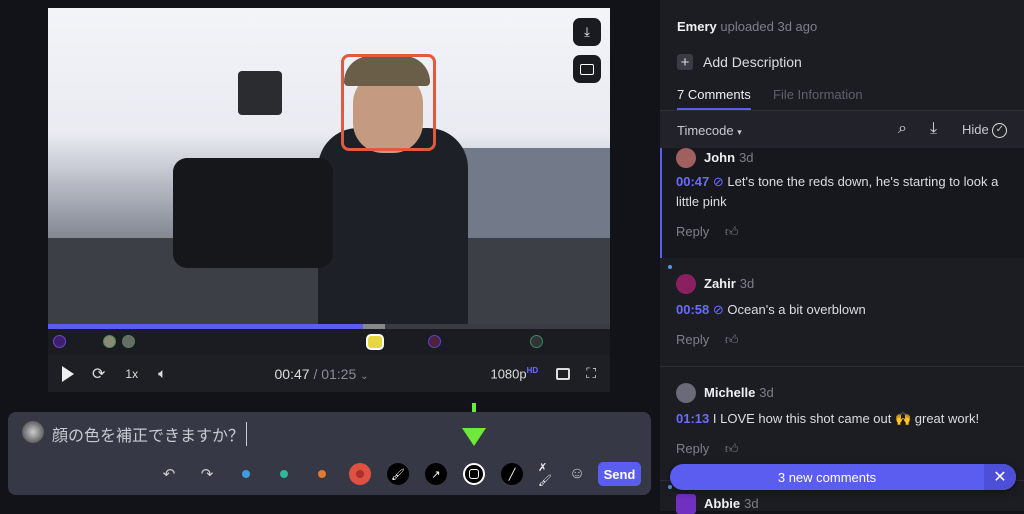 The height and width of the screenshot is (514, 1024). I want to click on brush-tool: 🖌︎, so click(398, 474).